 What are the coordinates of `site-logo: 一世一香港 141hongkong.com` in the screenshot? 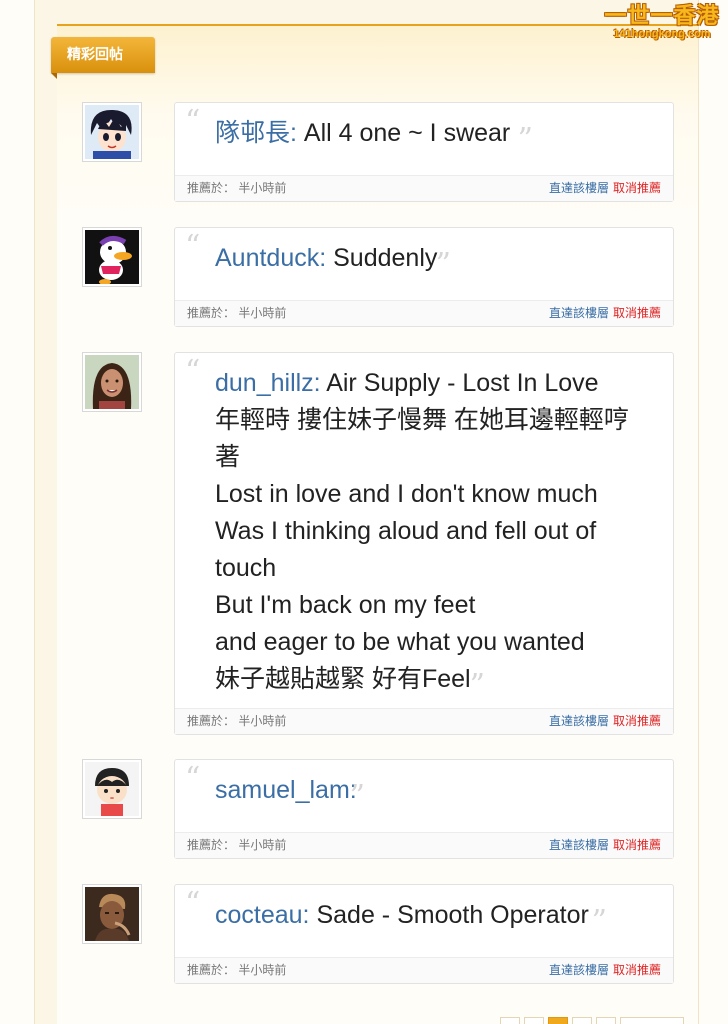 It's located at (662, 24).